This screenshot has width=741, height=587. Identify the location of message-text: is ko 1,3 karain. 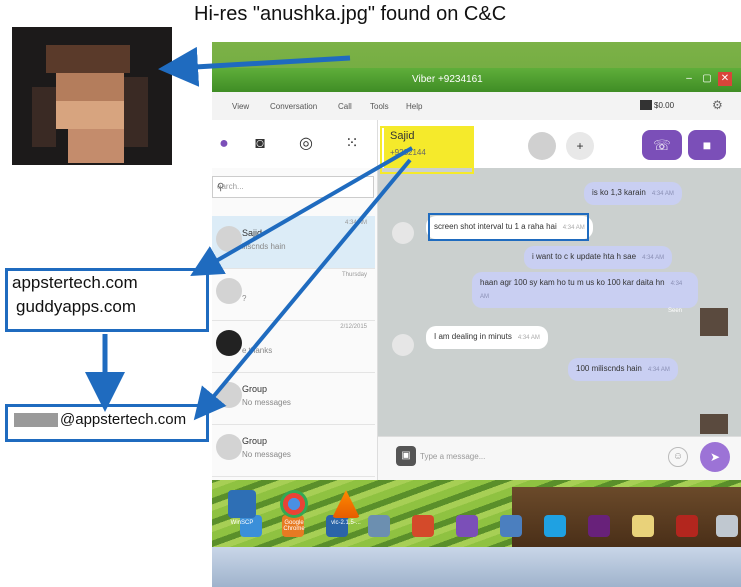
(619, 192).